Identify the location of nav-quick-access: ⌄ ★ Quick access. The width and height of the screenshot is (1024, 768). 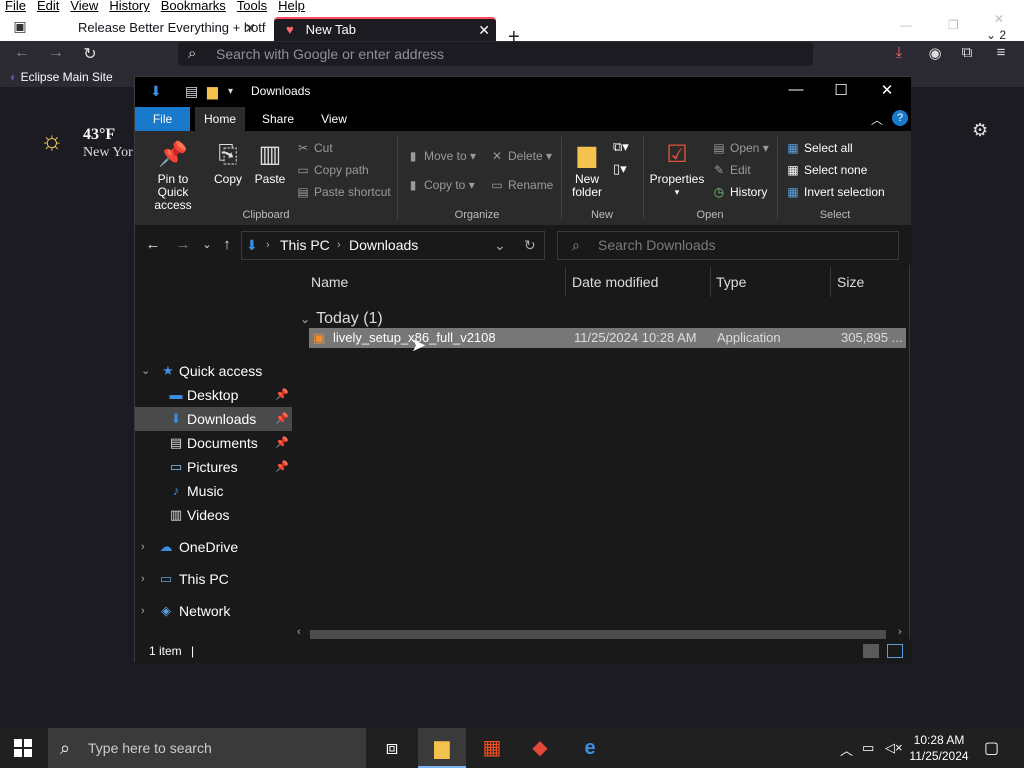
(213, 371).